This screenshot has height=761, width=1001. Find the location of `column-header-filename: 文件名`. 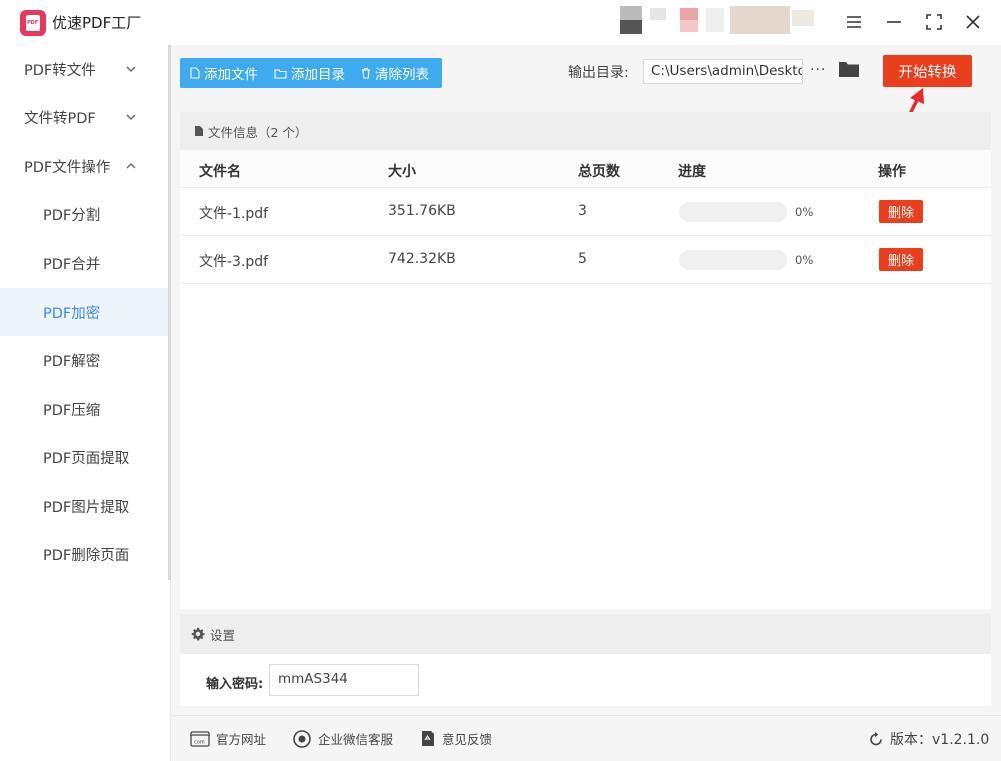

column-header-filename: 文件名 is located at coordinates (220, 172).